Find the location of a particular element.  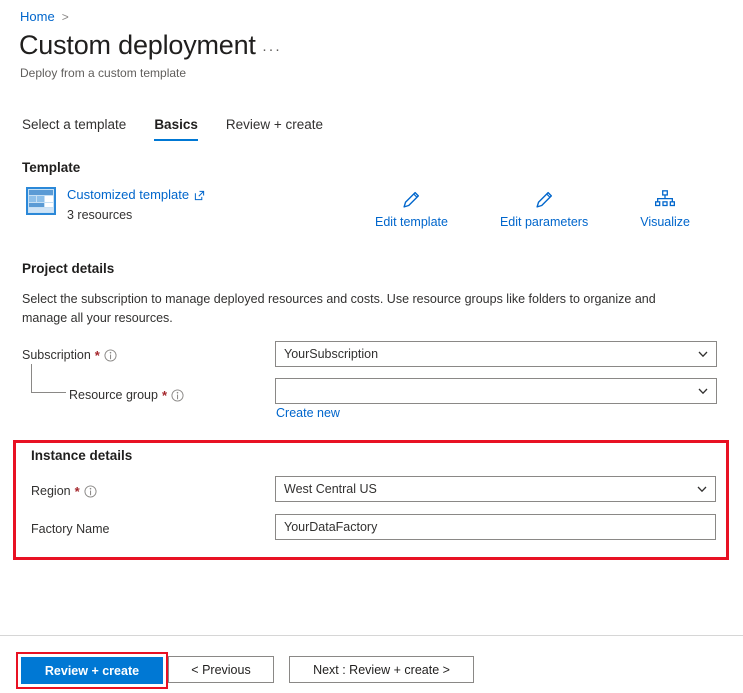

customized-template-link: Customized template is located at coordinates (136, 195).